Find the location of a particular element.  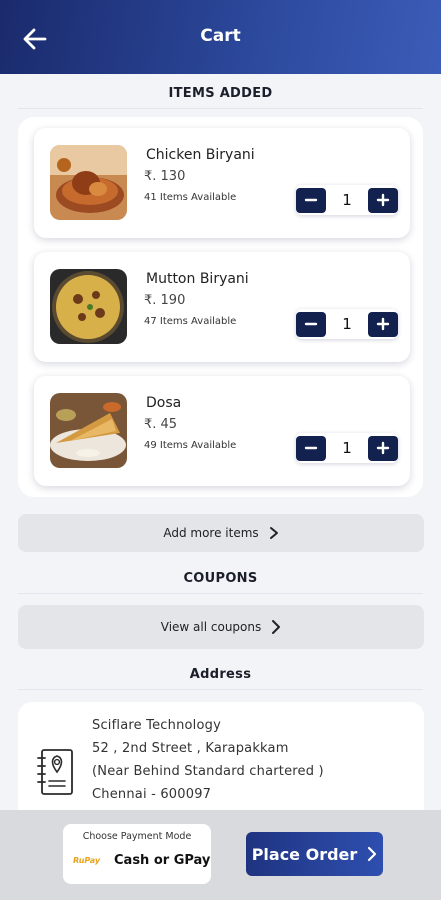

item-availability: 41 Items Available is located at coordinates (190, 197).